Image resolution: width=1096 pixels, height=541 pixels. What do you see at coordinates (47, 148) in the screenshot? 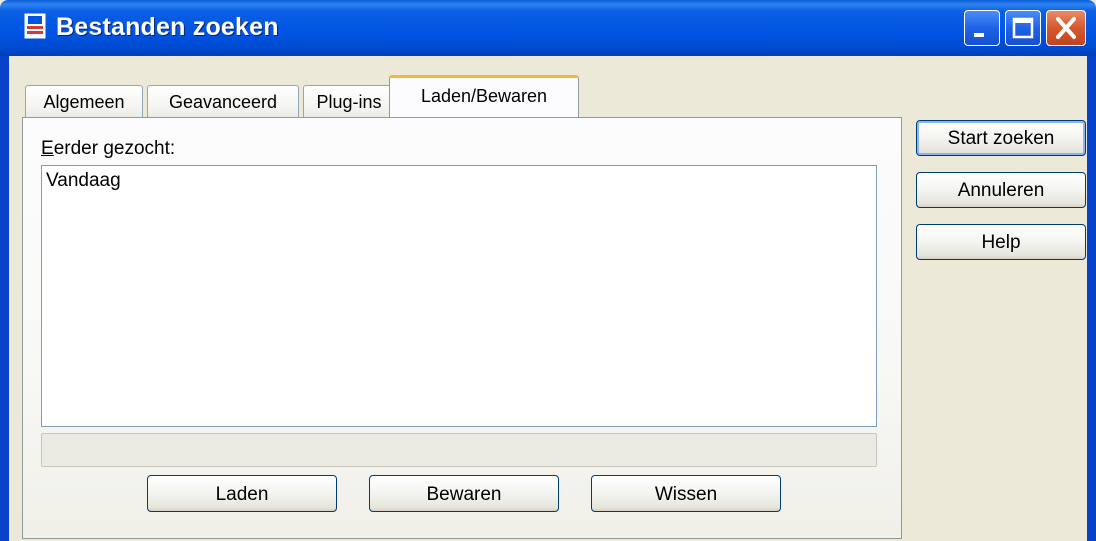
I see `label-mnemonic: E` at bounding box center [47, 148].